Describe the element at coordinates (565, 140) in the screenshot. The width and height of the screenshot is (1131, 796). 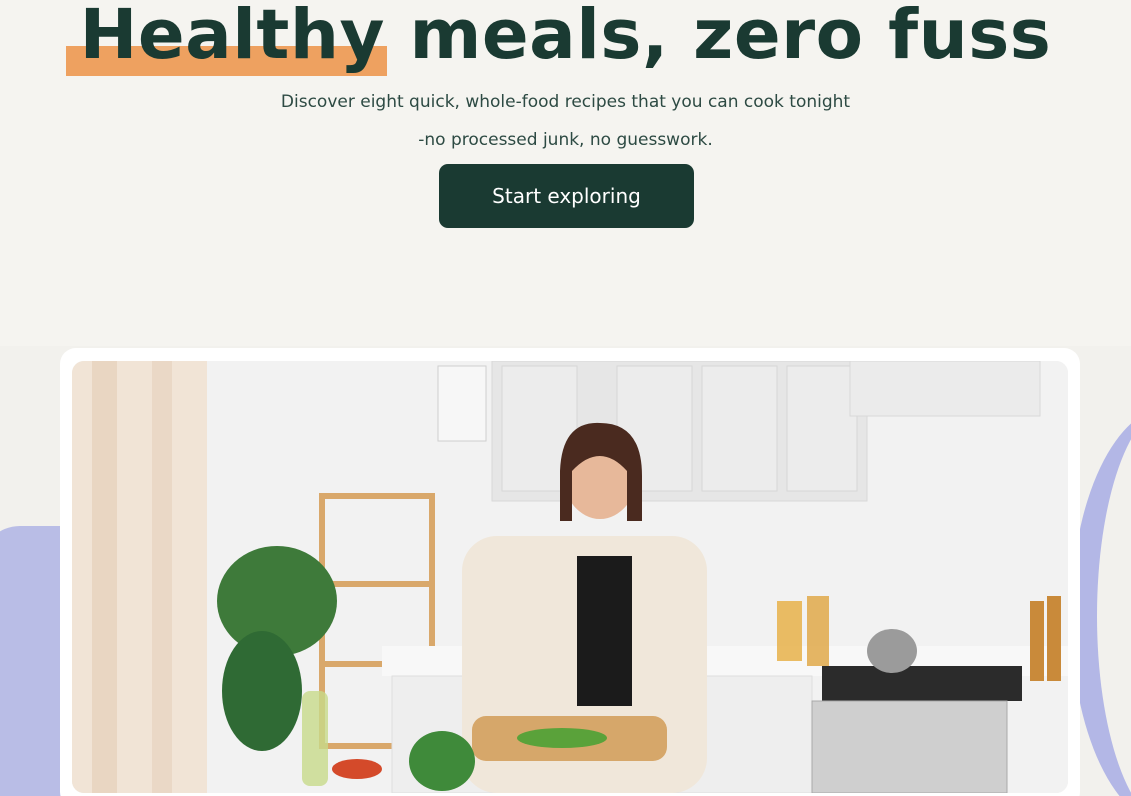
I see `hero-subtitle-line-2: -no processed junk, no guesswork.` at that location.